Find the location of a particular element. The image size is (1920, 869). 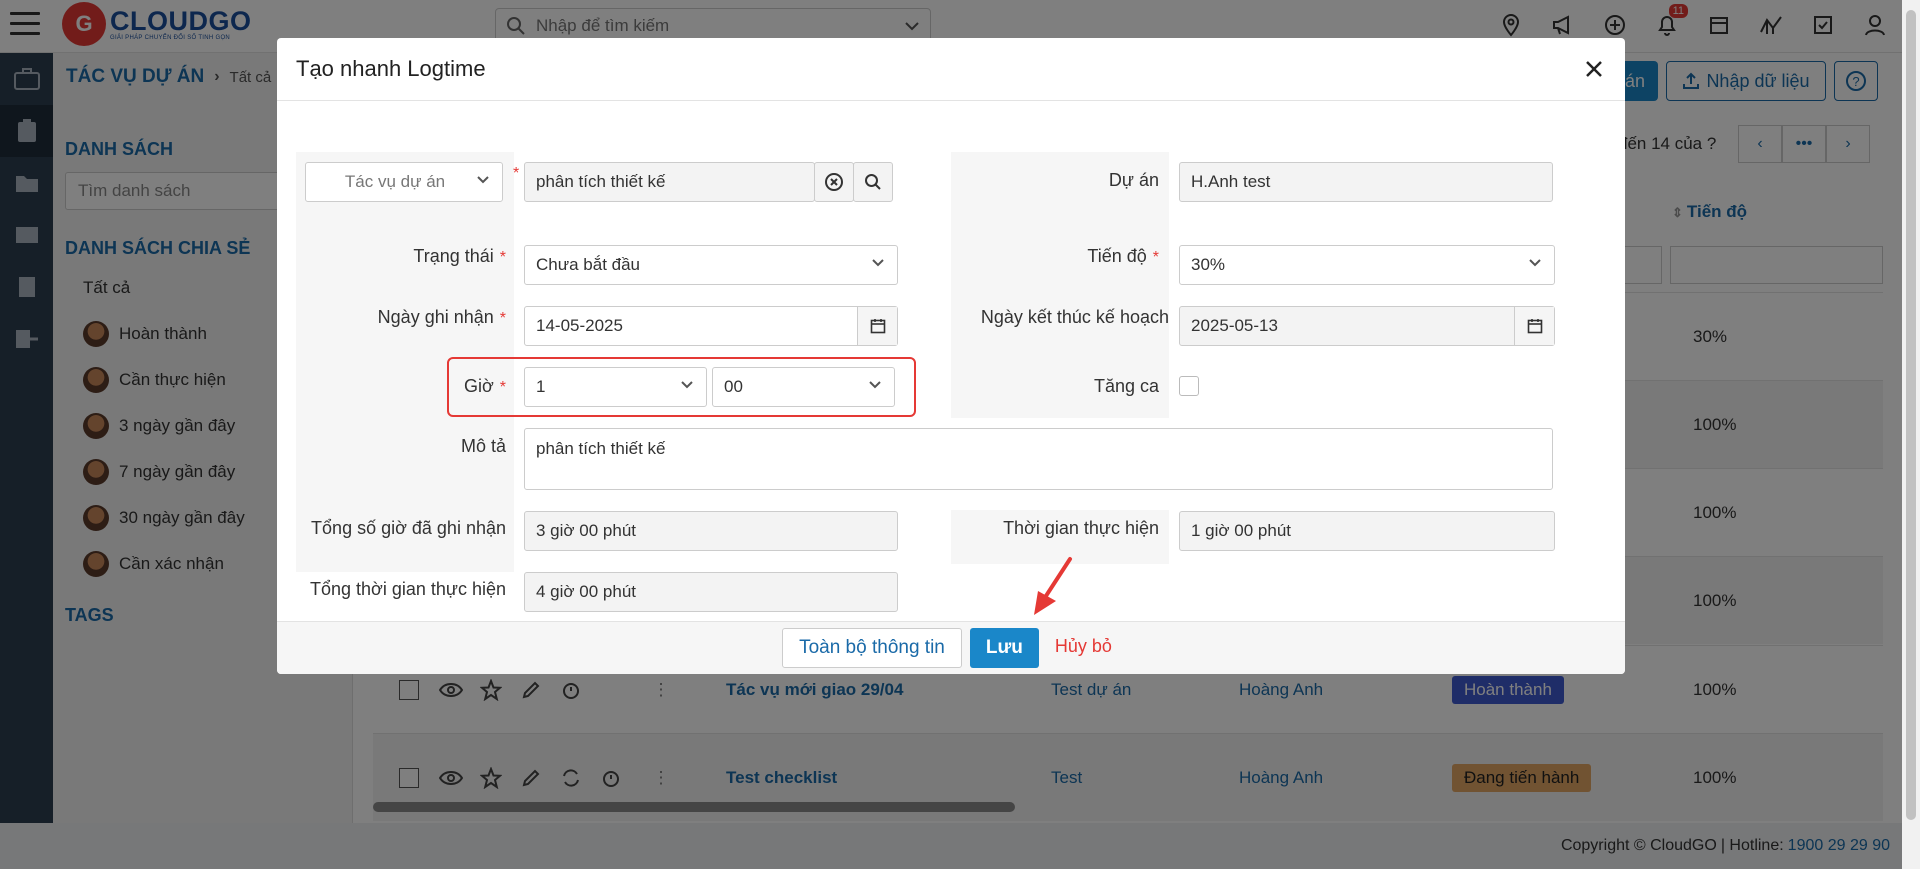

cancel-button: Hủy bỏ is located at coordinates (1083, 646).